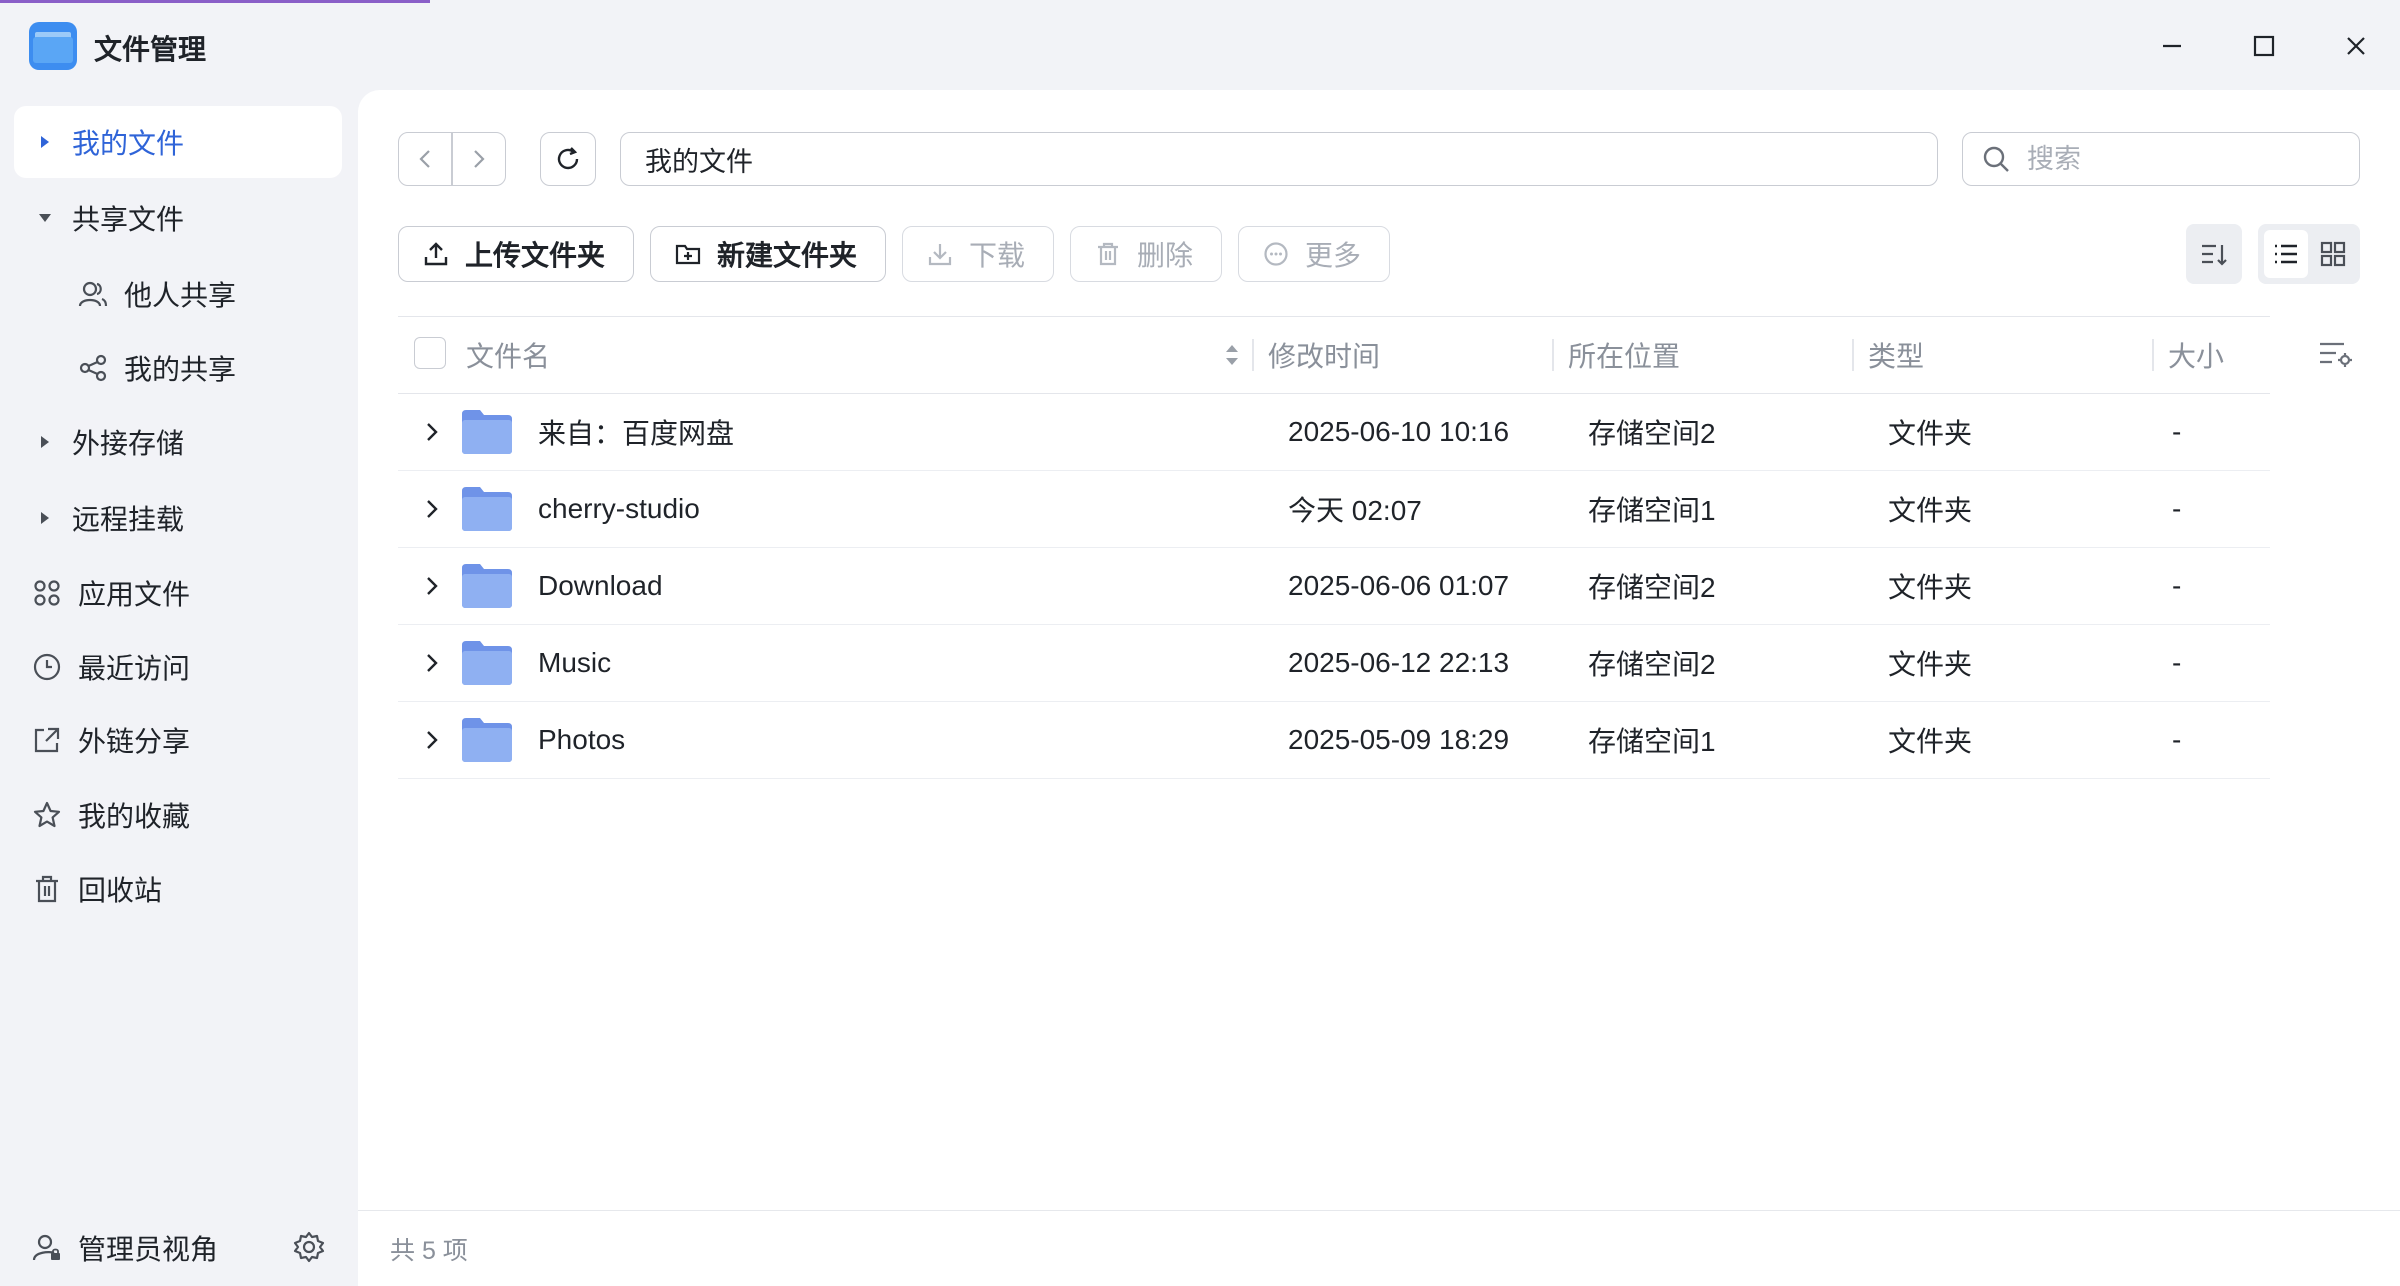 The image size is (2400, 1286). Describe the element at coordinates (768, 254) in the screenshot. I see `new-folder-button: 新建文件夹` at that location.